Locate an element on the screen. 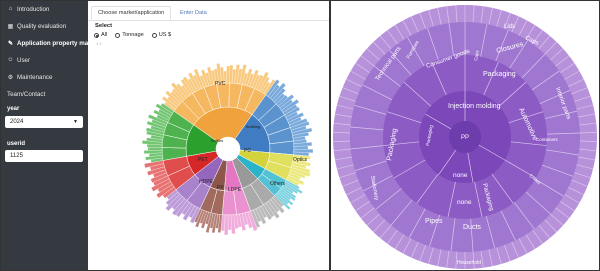 This screenshot has width=600, height=271. label-bottles: Bottles is located at coordinates (217, 140).